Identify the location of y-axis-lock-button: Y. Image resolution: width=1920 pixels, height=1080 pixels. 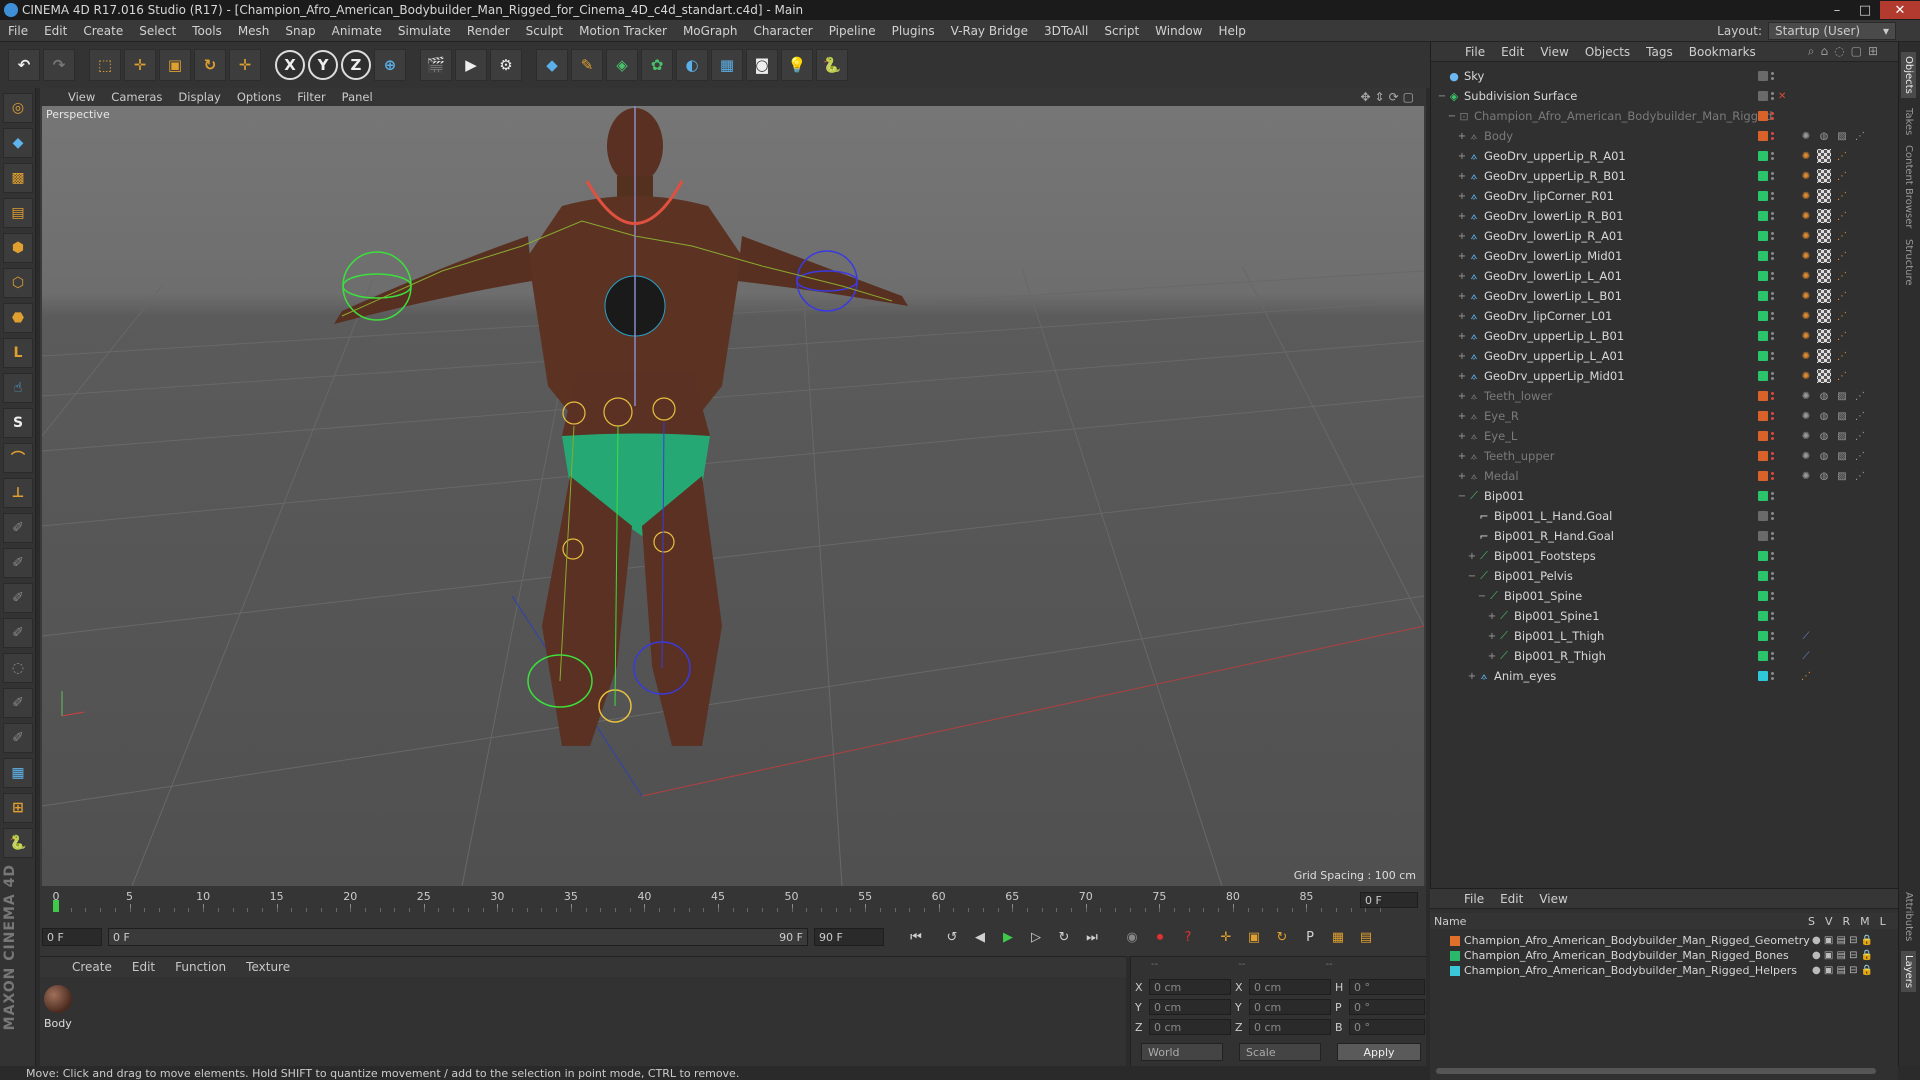
(323, 65).